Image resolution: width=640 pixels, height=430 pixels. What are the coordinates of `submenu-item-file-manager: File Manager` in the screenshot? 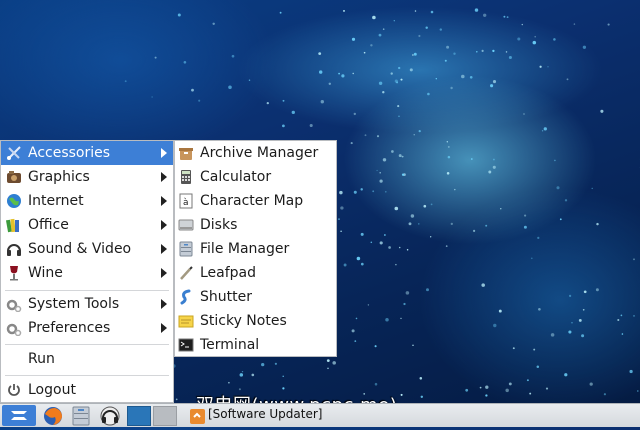 It's located at (255, 249).